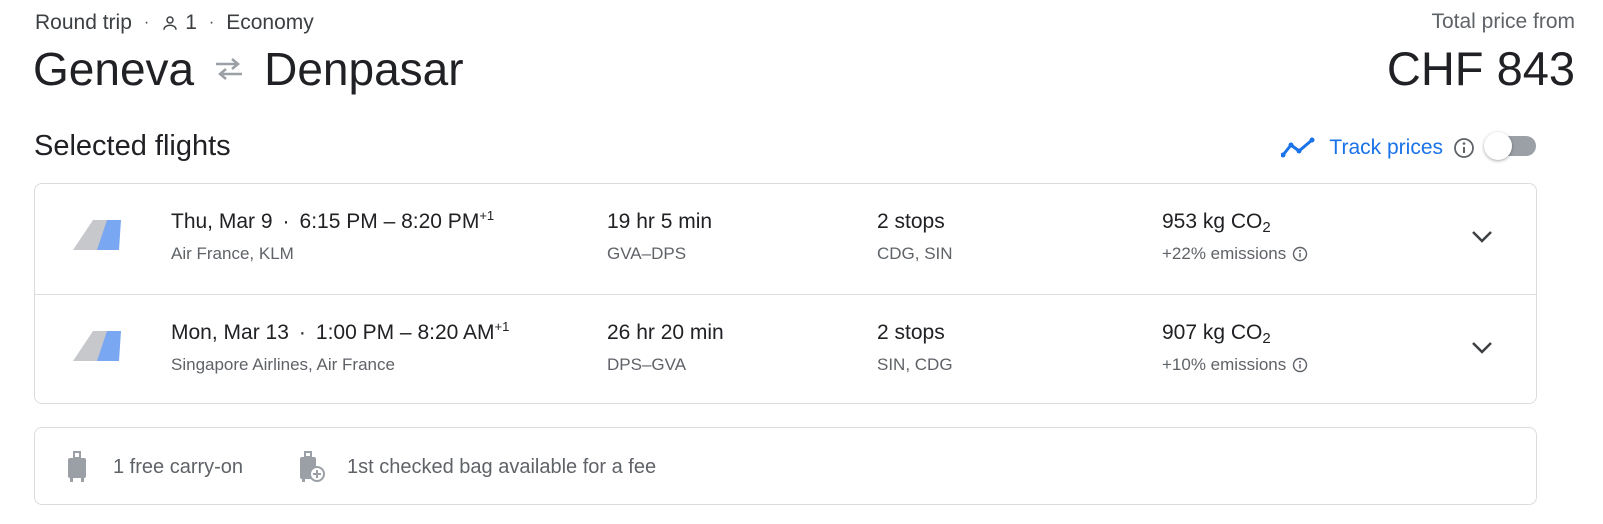 Image resolution: width=1603 pixels, height=524 pixels. Describe the element at coordinates (1298, 147) in the screenshot. I see `trend-line-icon` at that location.